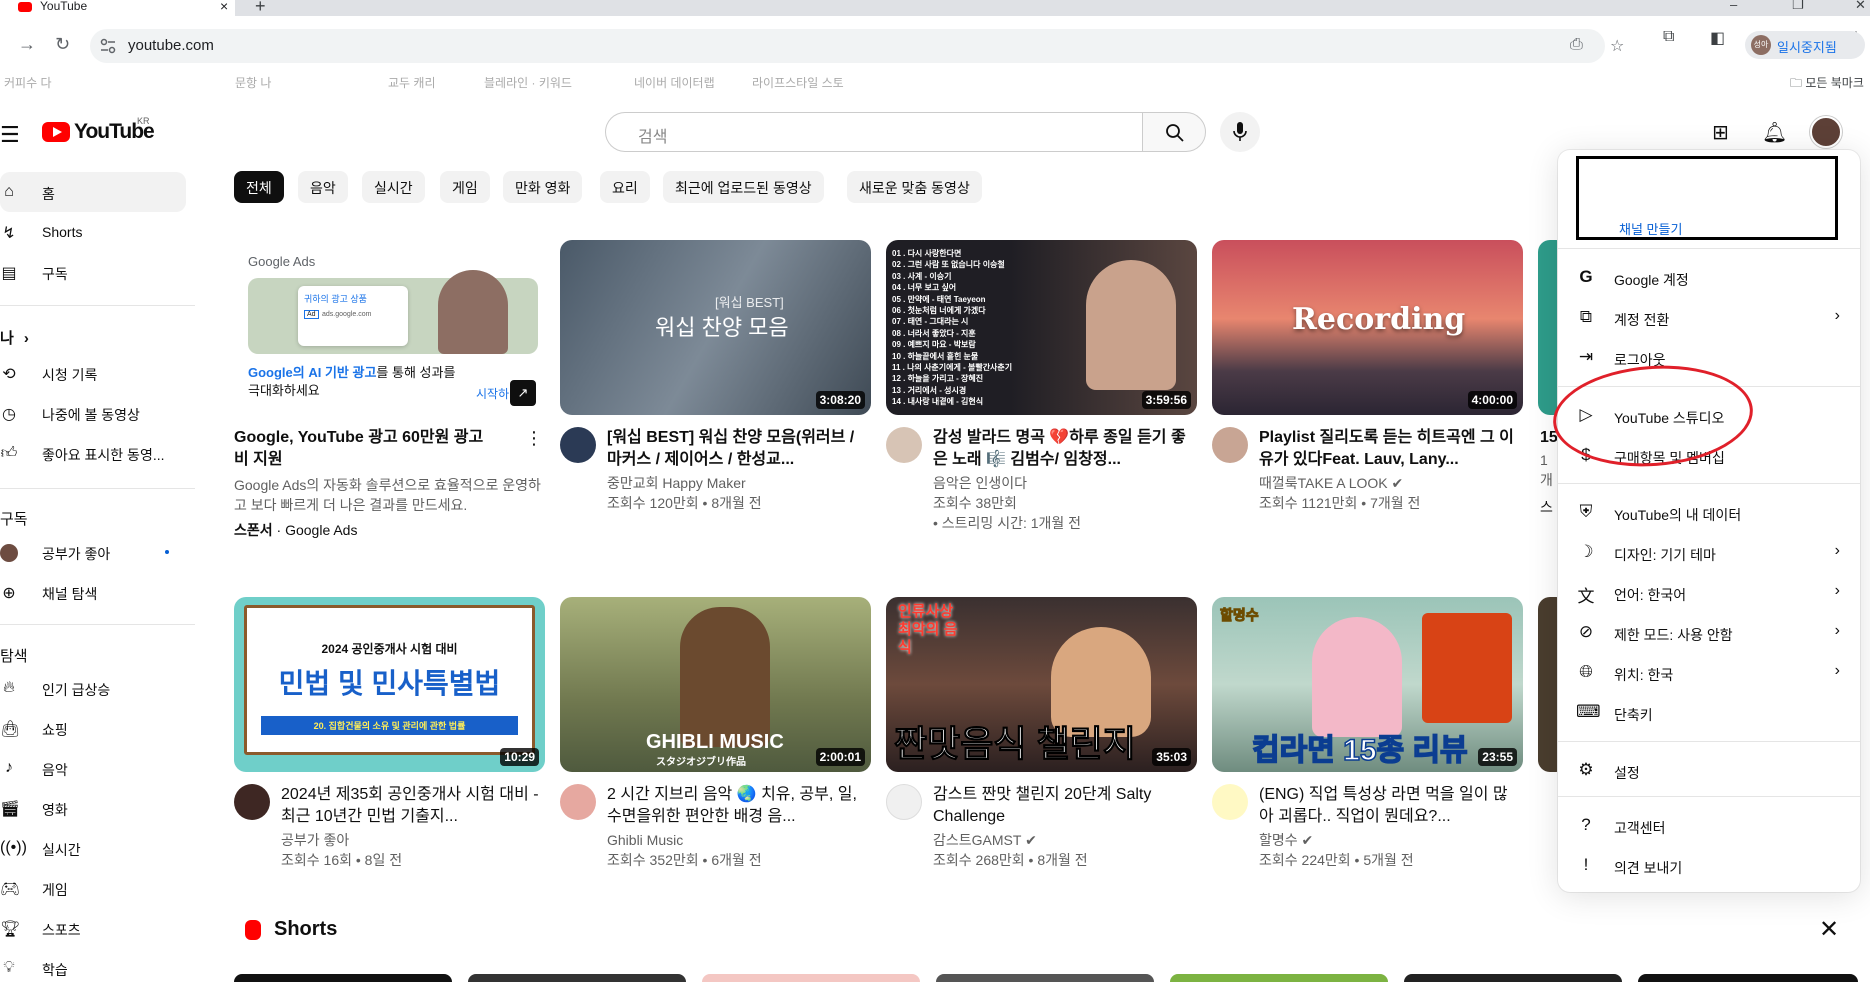 This screenshot has width=1870, height=982. What do you see at coordinates (93, 413) in the screenshot?
I see `sidebar-item-watch-later: ◷ 나중에 볼 동영상` at bounding box center [93, 413].